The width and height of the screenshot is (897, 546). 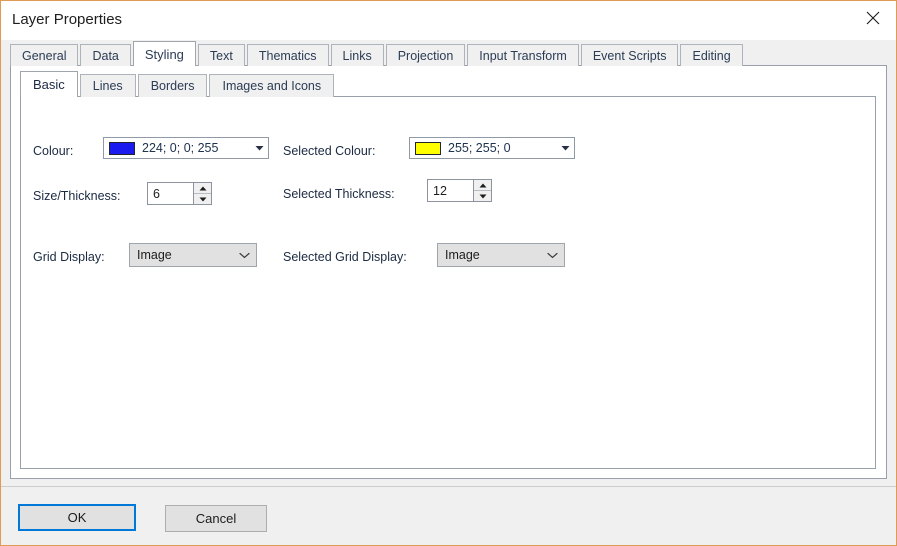 What do you see at coordinates (440, 190) in the screenshot?
I see `selected-thickness-value: 12` at bounding box center [440, 190].